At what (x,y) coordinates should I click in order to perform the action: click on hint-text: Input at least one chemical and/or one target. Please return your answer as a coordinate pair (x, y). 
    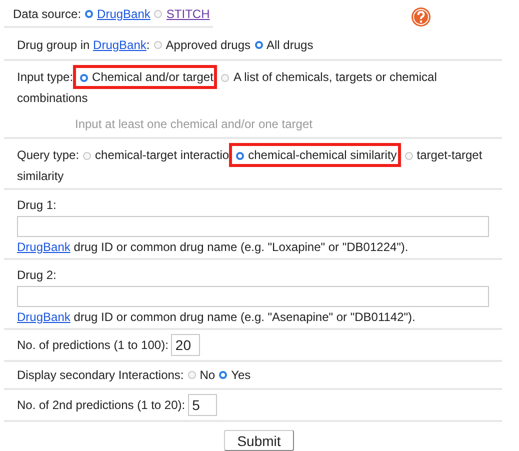
    Looking at the image, I should click on (193, 124).